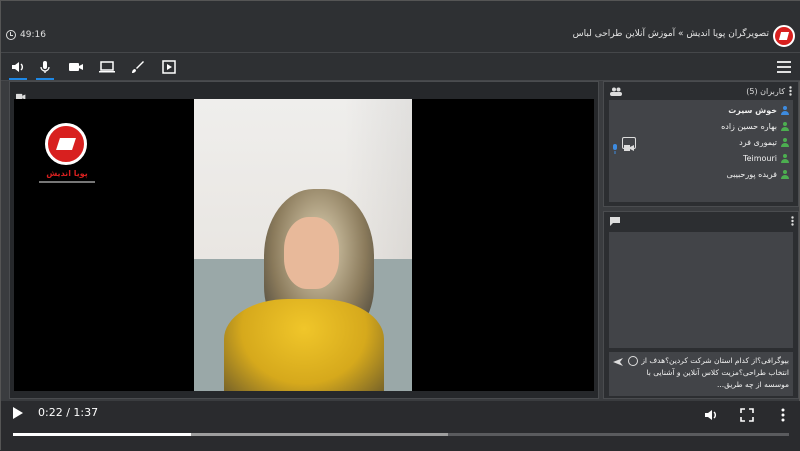 The image size is (800, 451). What do you see at coordinates (102, 434) in the screenshot?
I see `played-progress` at bounding box center [102, 434].